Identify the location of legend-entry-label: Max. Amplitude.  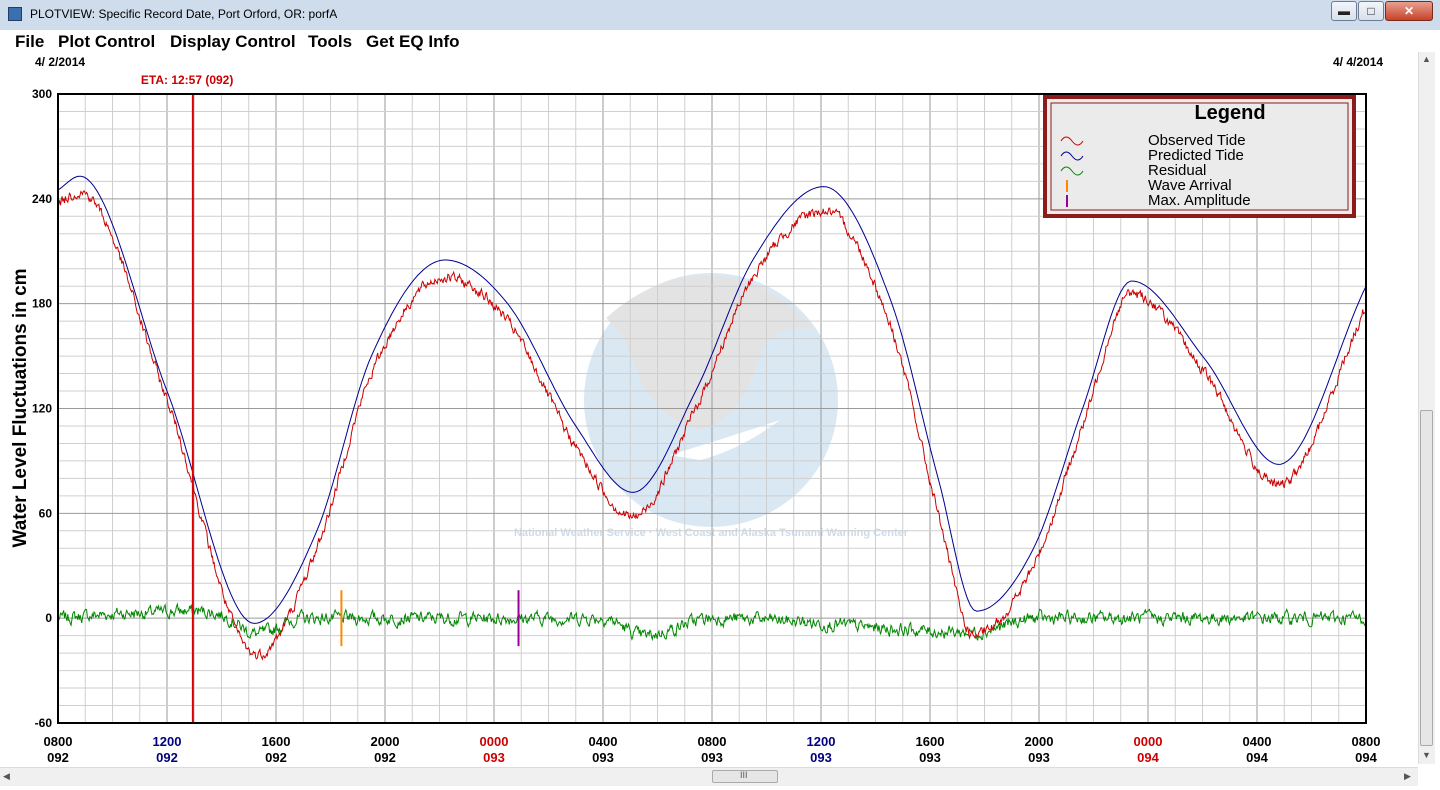
(1199, 200).